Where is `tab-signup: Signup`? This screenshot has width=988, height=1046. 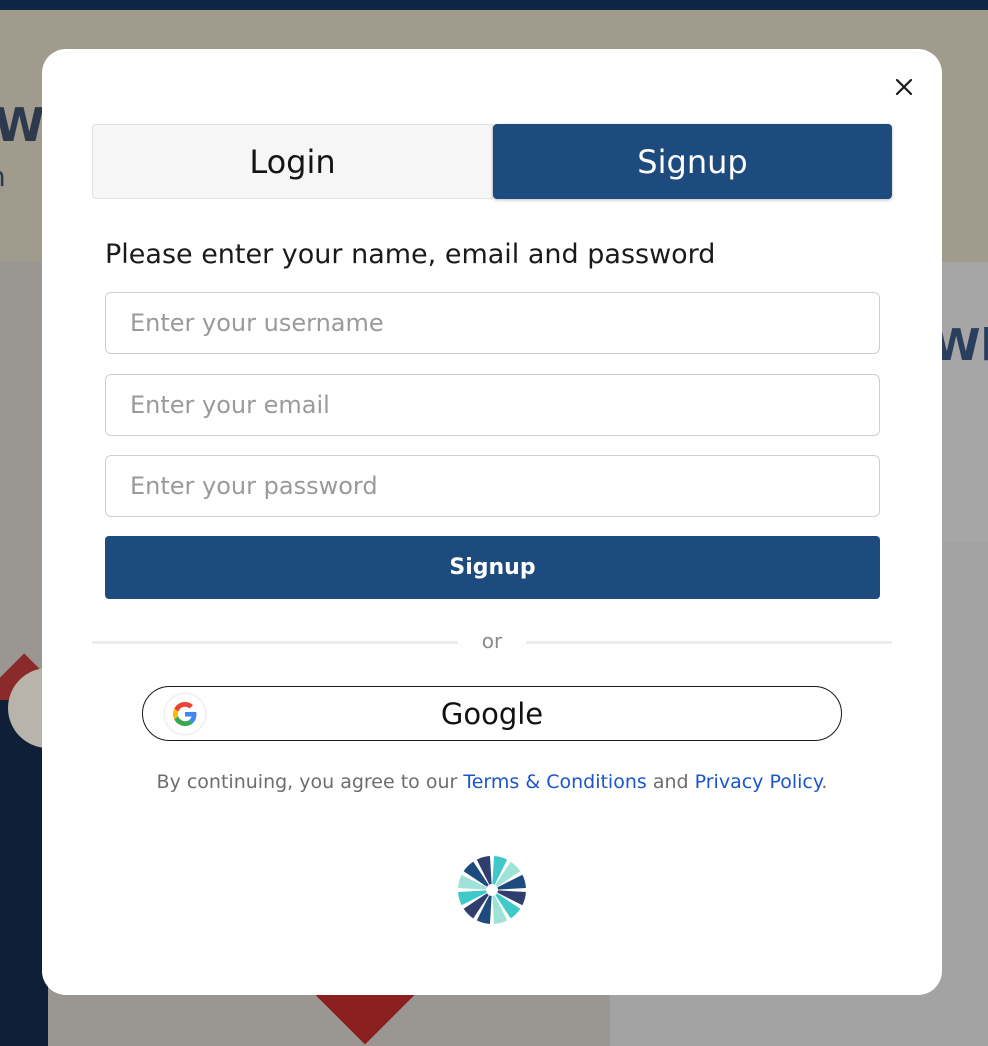
tab-signup: Signup is located at coordinates (692, 161).